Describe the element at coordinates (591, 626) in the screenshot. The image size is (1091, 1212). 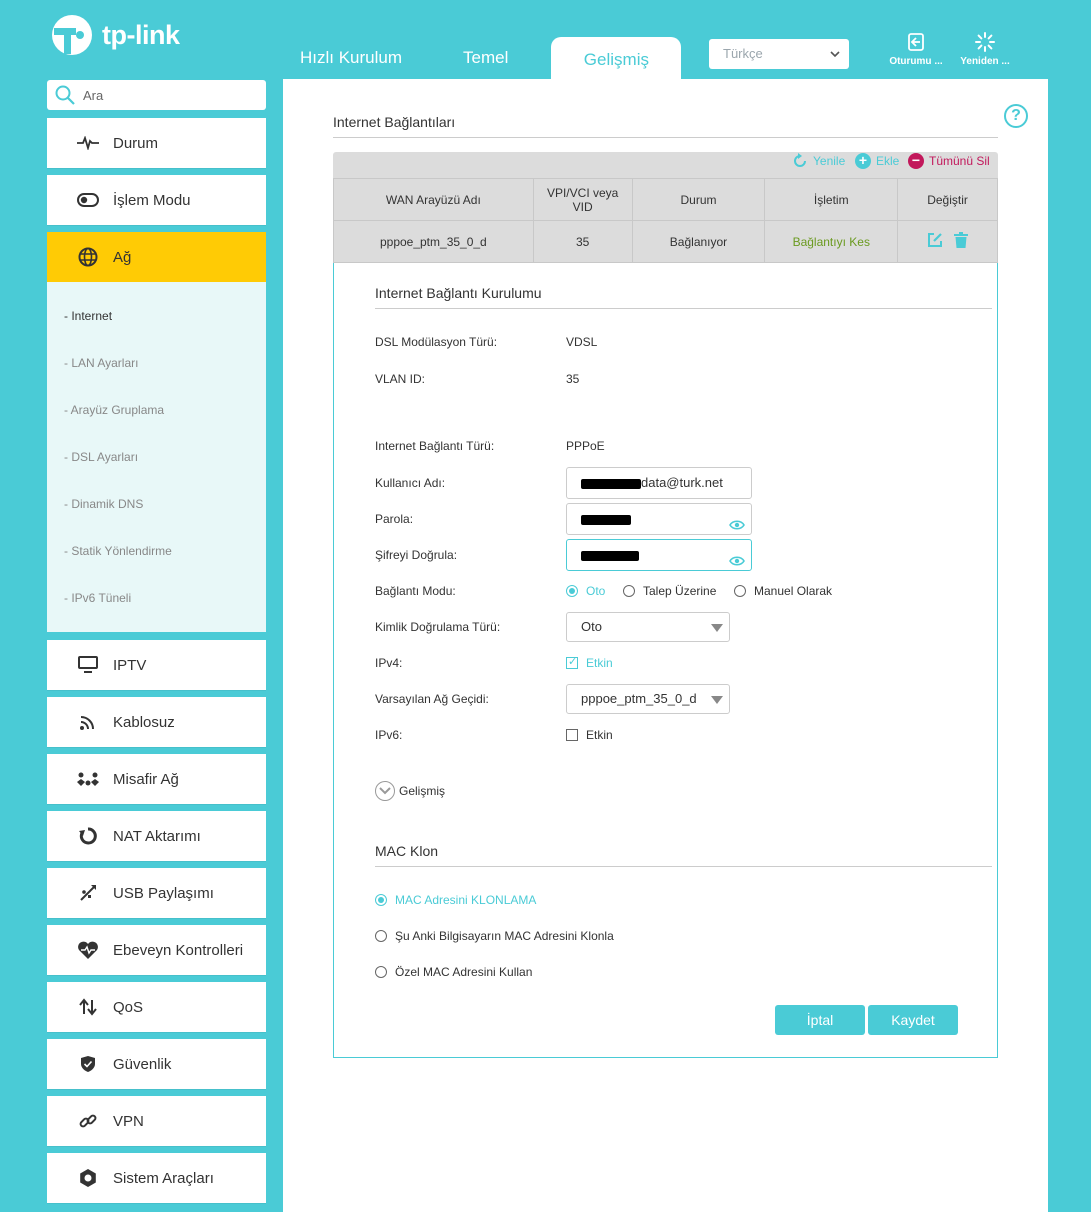
I see `auth-type-value: Oto` at that location.